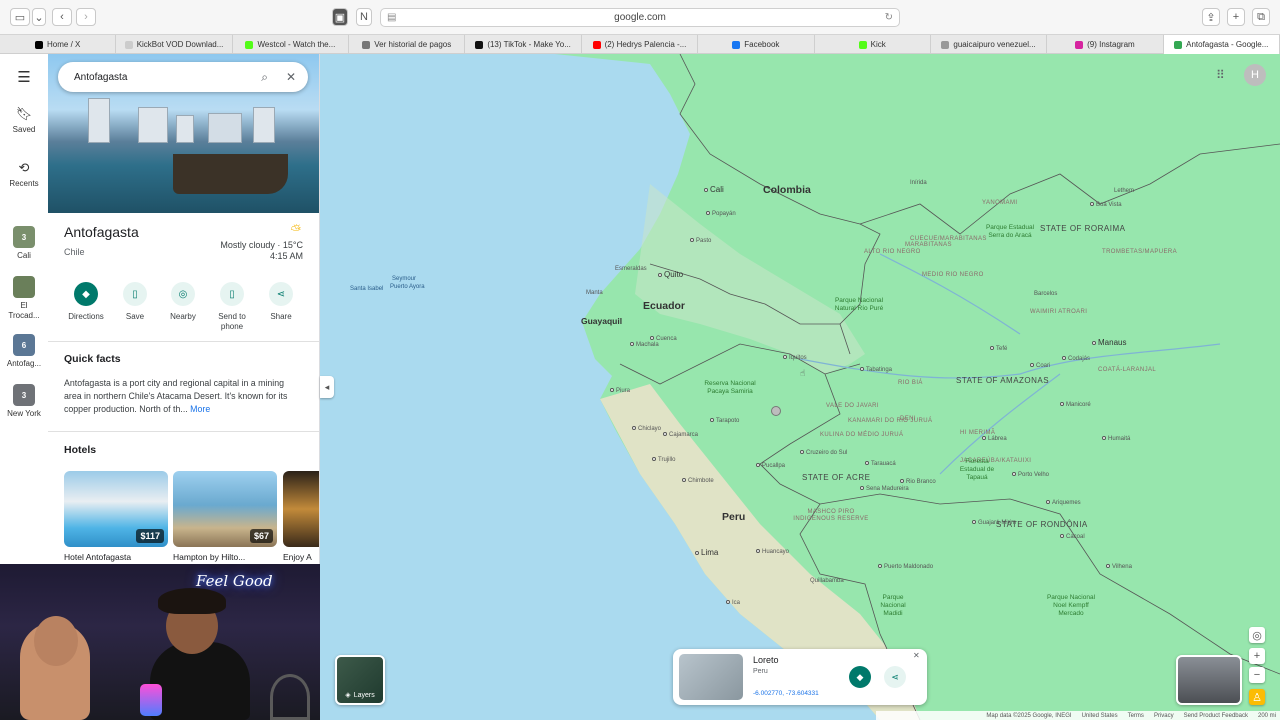 Image resolution: width=1280 pixels, height=720 pixels. I want to click on layers-button: ◈ Layers, so click(360, 680).